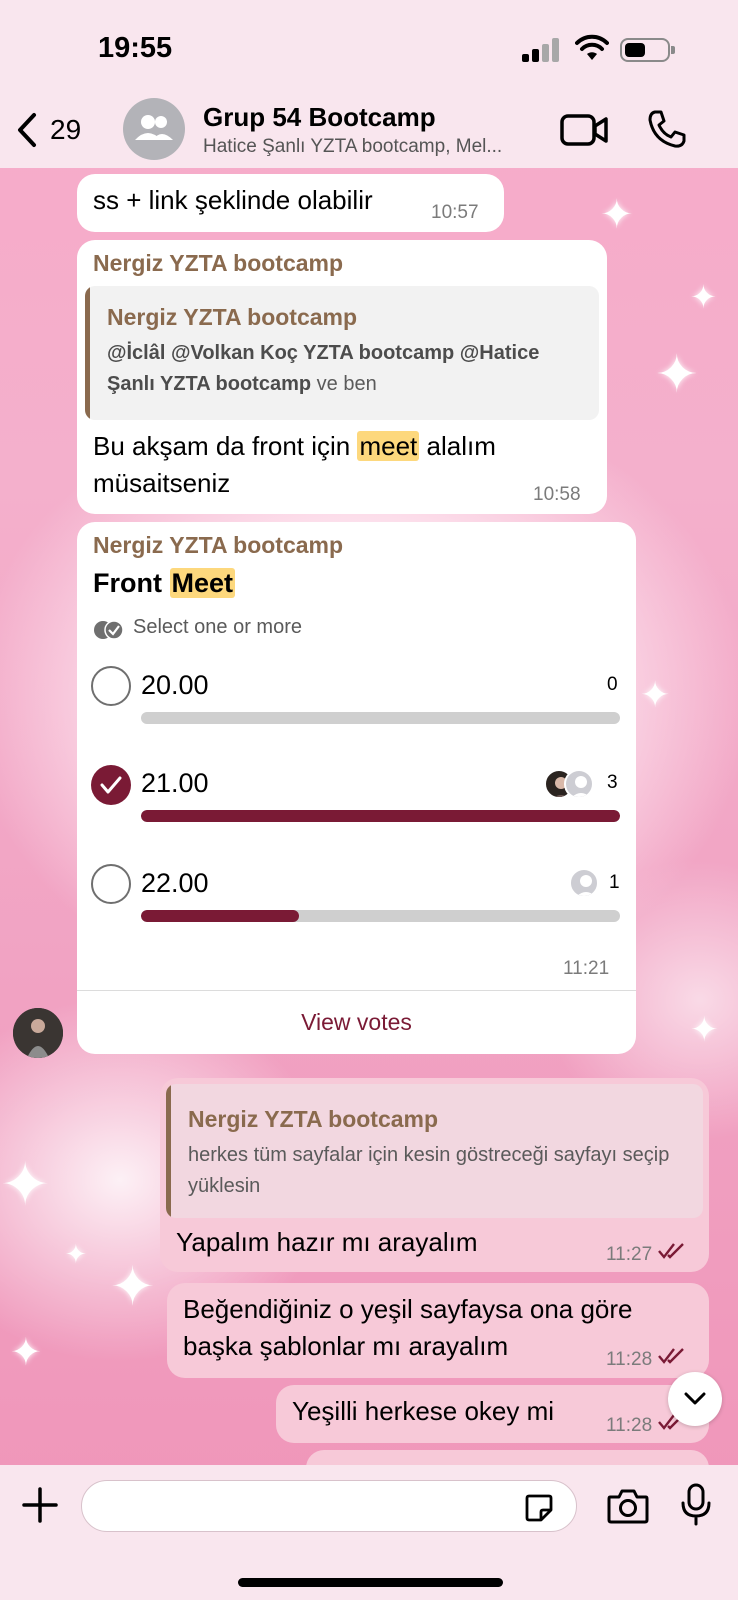 The image size is (738, 1600). What do you see at coordinates (628, 1506) in the screenshot?
I see `camera-icon` at bounding box center [628, 1506].